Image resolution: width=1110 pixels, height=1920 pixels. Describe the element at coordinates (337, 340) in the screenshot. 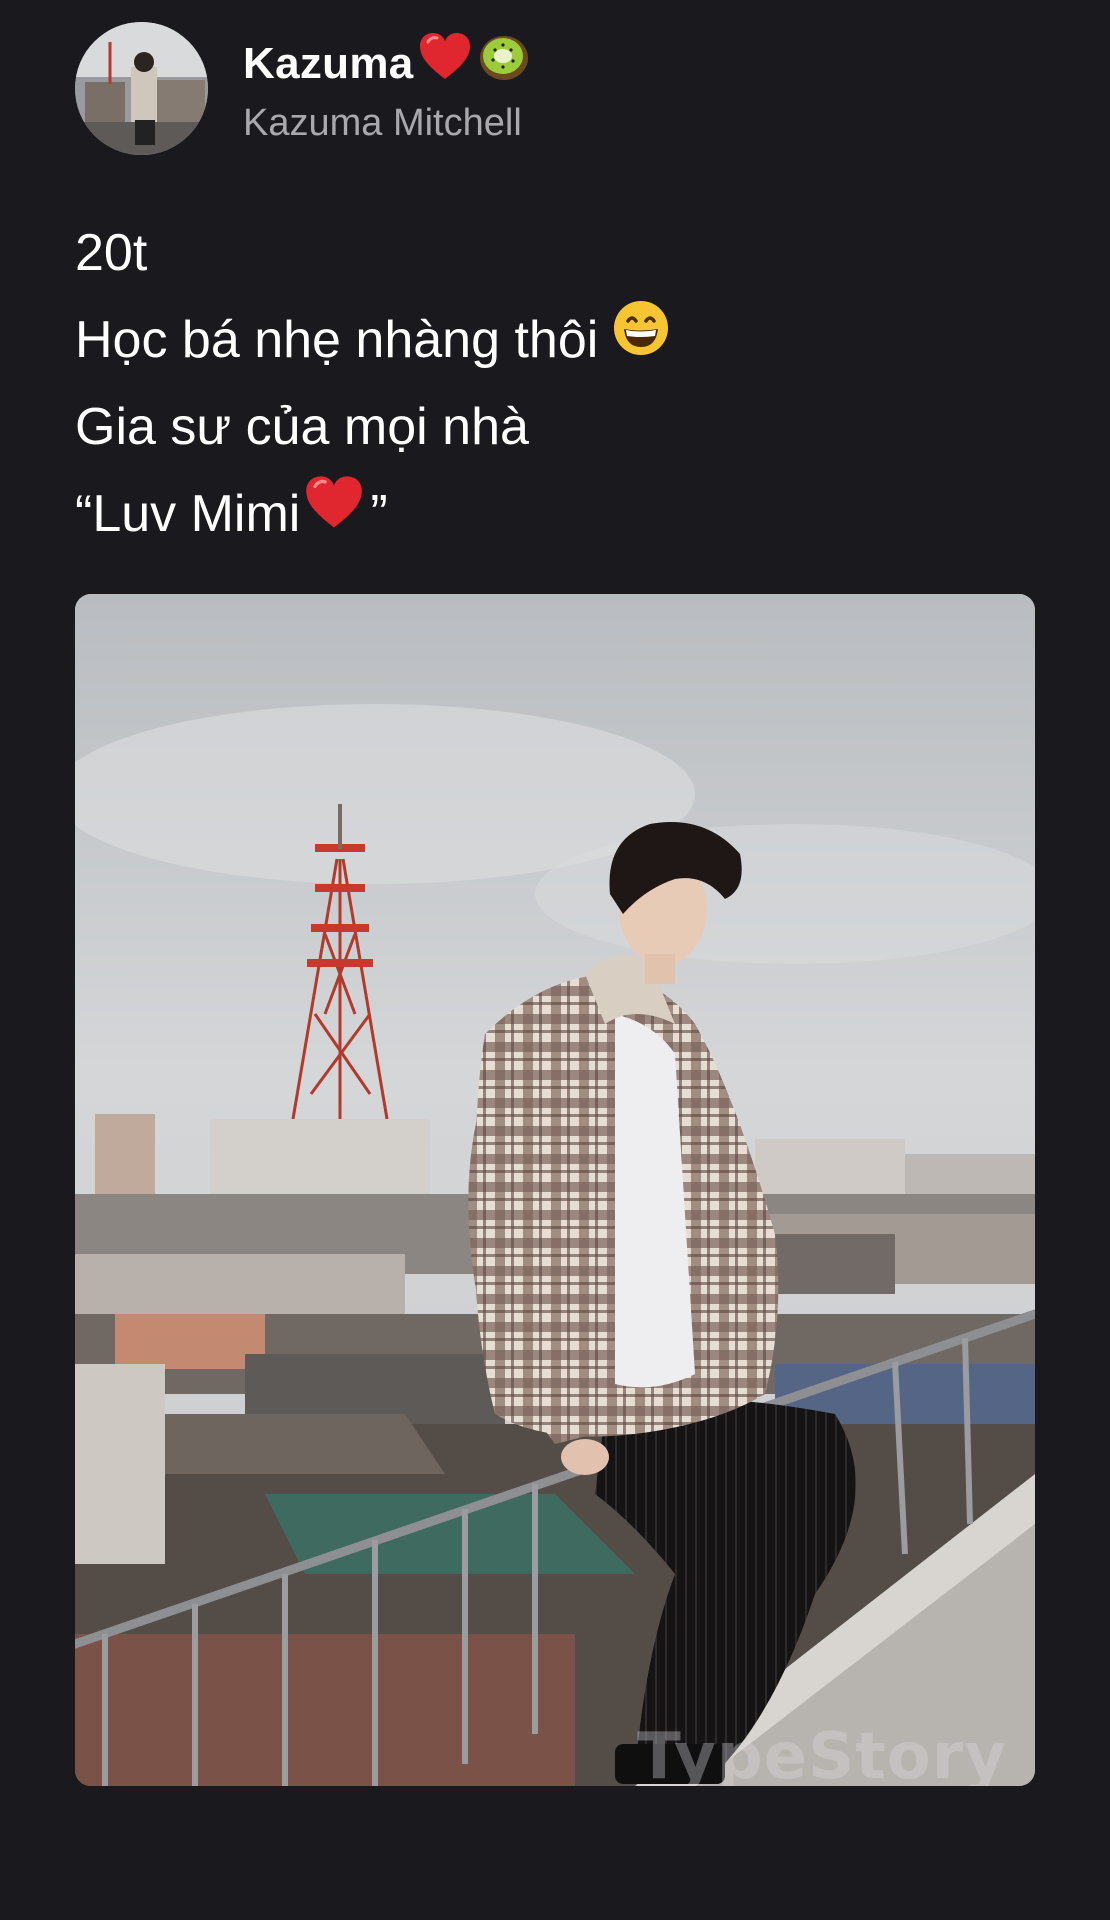

I see `bio-line-2-text: Học bá nhẹ nhàng thôi` at that location.